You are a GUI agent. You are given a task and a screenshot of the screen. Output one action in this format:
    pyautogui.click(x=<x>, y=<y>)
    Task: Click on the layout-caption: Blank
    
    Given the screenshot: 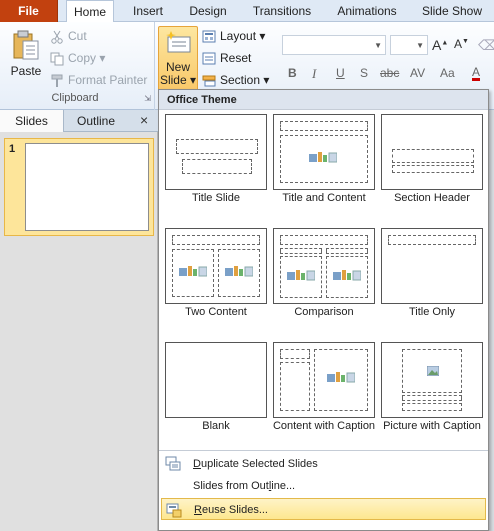 What is the action you would take?
    pyautogui.click(x=216, y=426)
    